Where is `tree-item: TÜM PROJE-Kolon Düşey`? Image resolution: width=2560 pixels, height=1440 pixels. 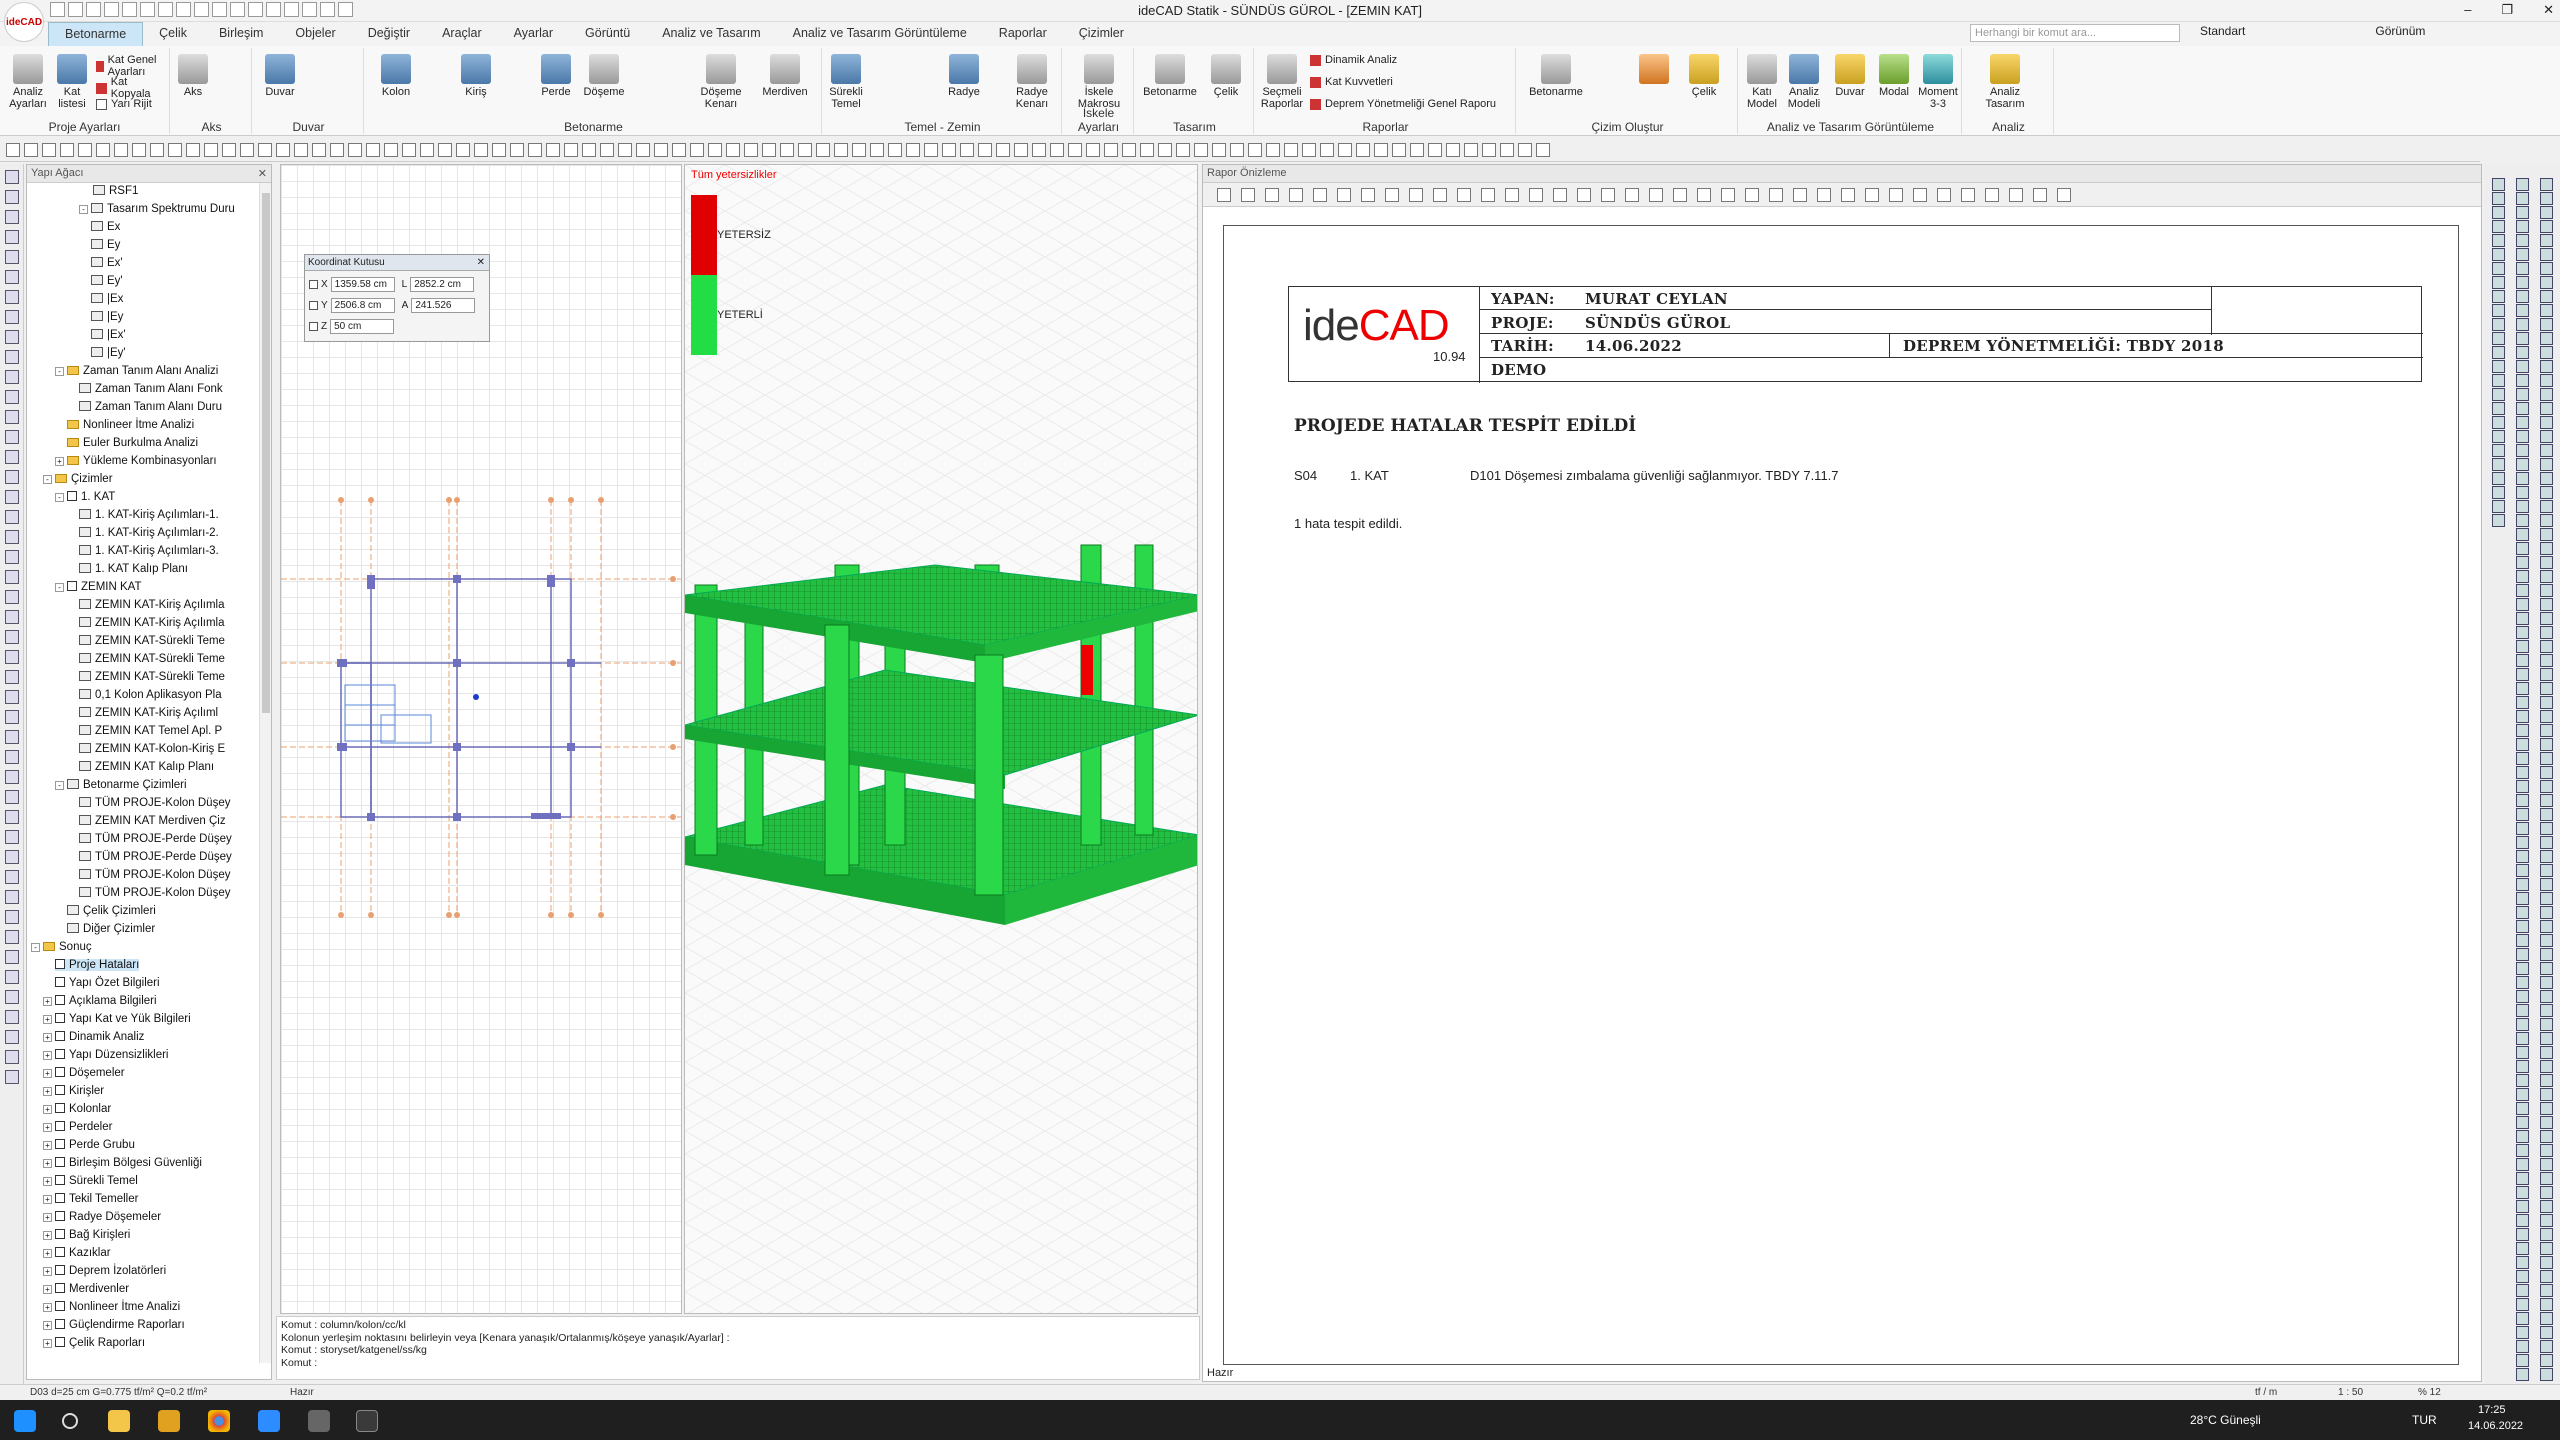
tree-item: TÜM PROJE-Kolon Düşey is located at coordinates (154, 803).